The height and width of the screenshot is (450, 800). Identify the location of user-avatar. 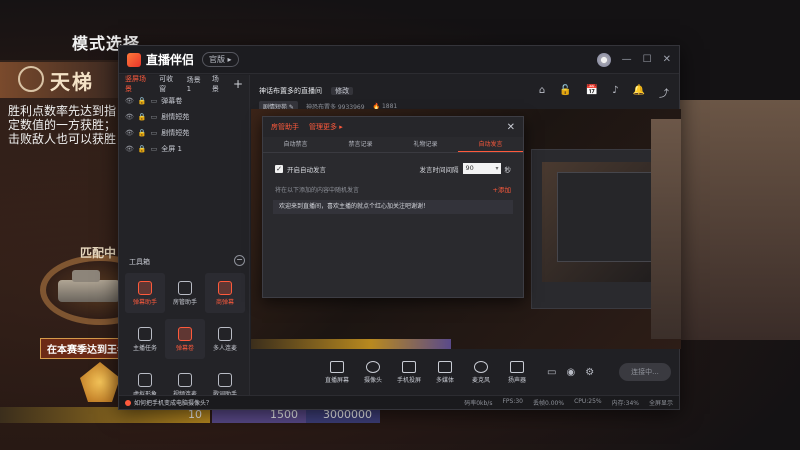
(603, 59).